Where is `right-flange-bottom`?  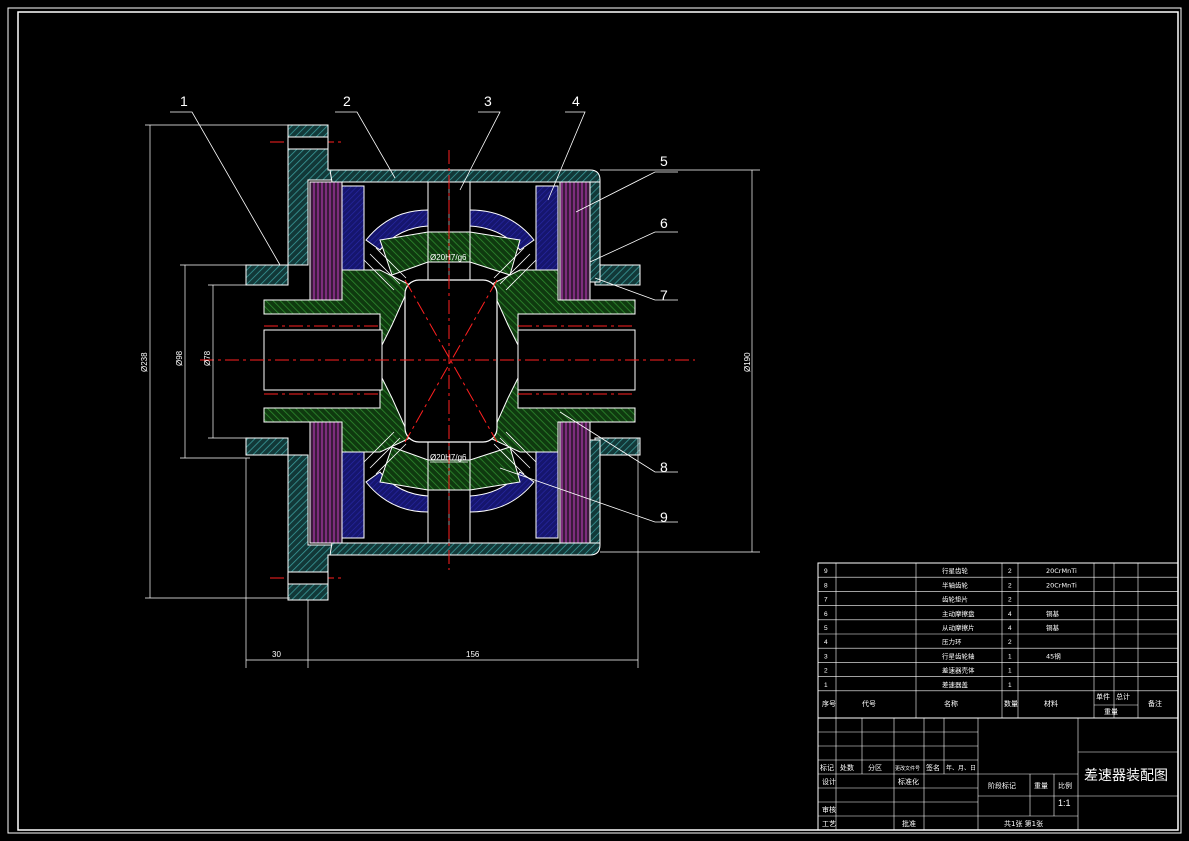
right-flange-bottom is located at coordinates (595, 491).